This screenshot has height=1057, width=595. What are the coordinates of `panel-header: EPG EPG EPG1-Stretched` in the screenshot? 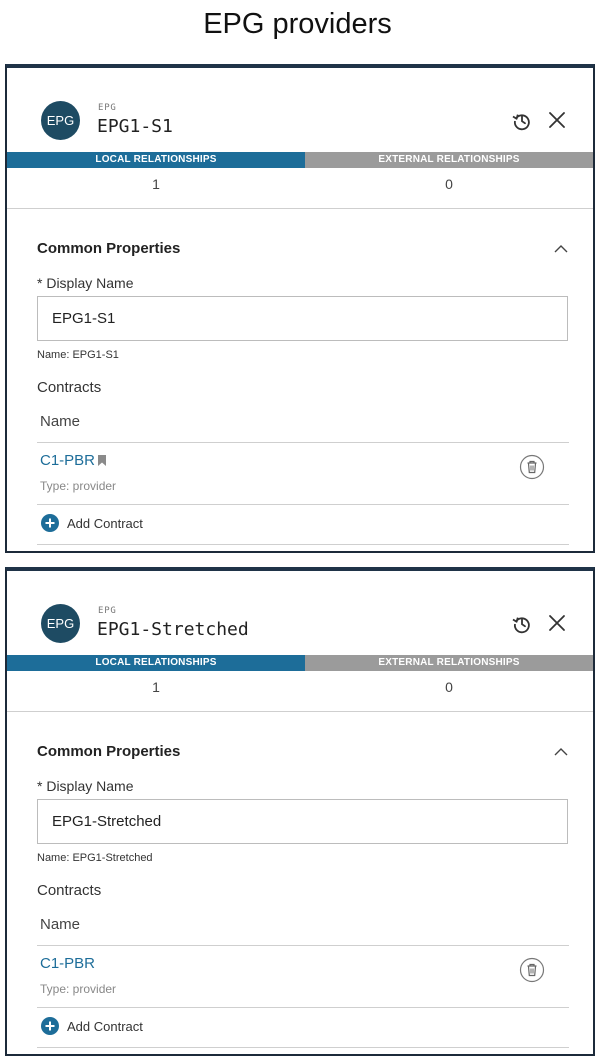 It's located at (300, 612).